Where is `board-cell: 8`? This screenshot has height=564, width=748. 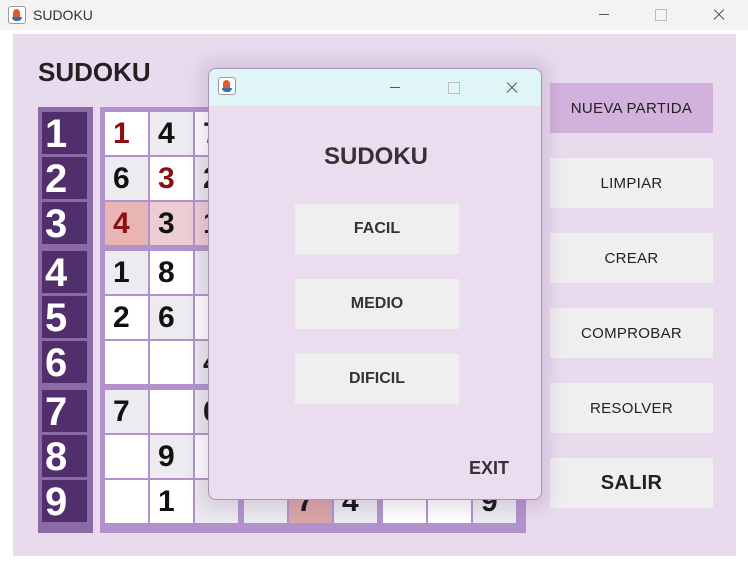 board-cell: 8 is located at coordinates (171, 272).